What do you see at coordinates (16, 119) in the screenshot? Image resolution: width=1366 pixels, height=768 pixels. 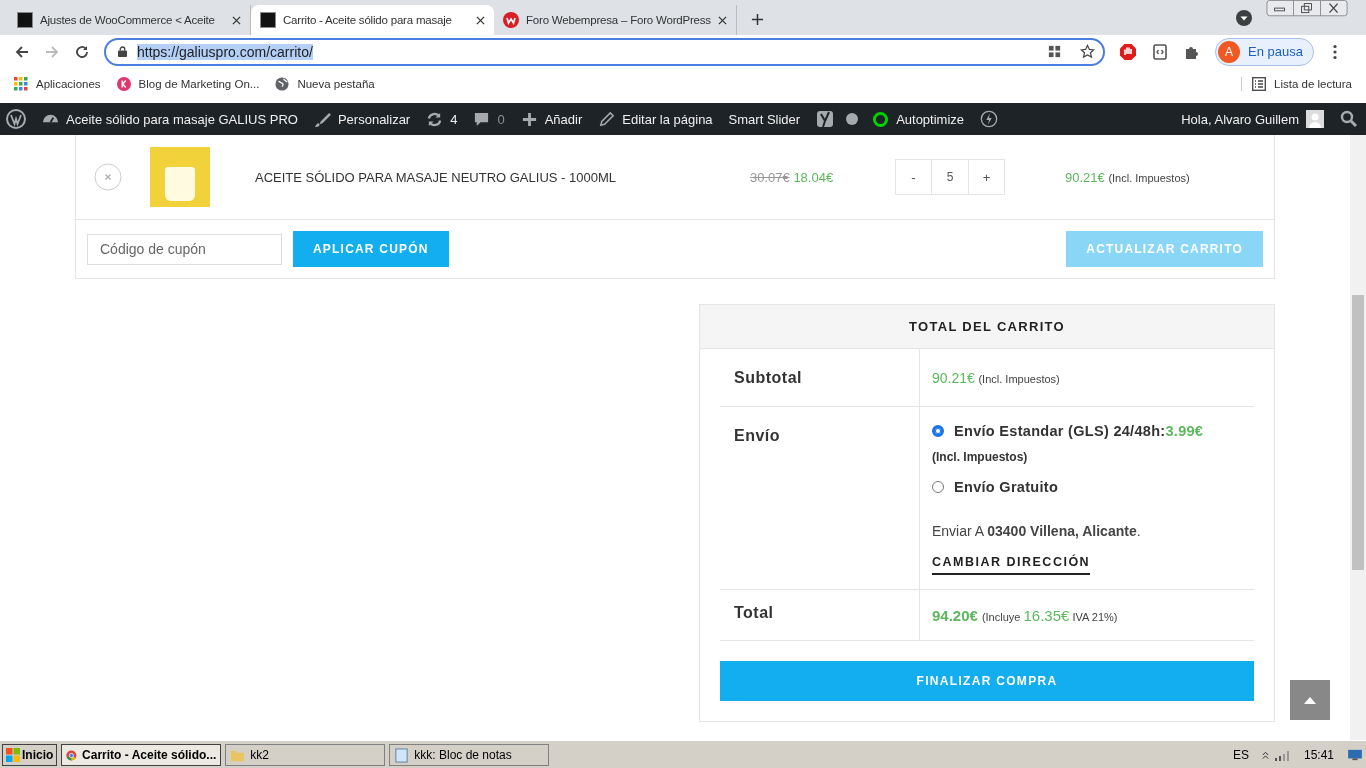 I see `wordpress-logo-icon` at bounding box center [16, 119].